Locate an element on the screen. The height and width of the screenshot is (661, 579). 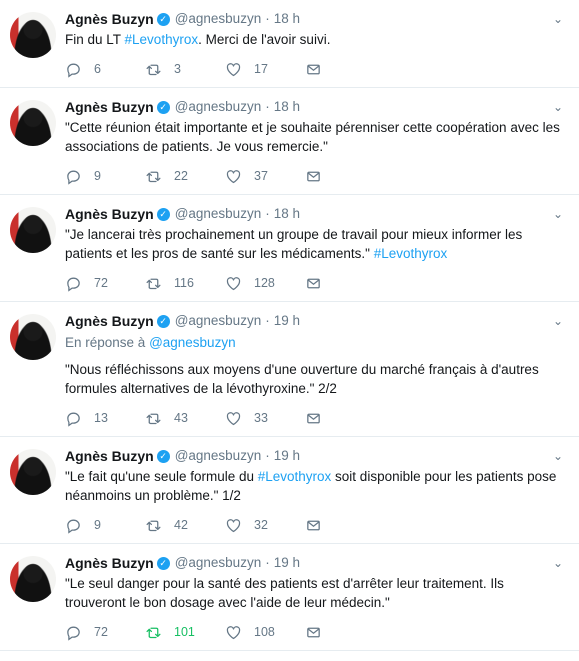
like-button: 33 is located at coordinates (265, 418).